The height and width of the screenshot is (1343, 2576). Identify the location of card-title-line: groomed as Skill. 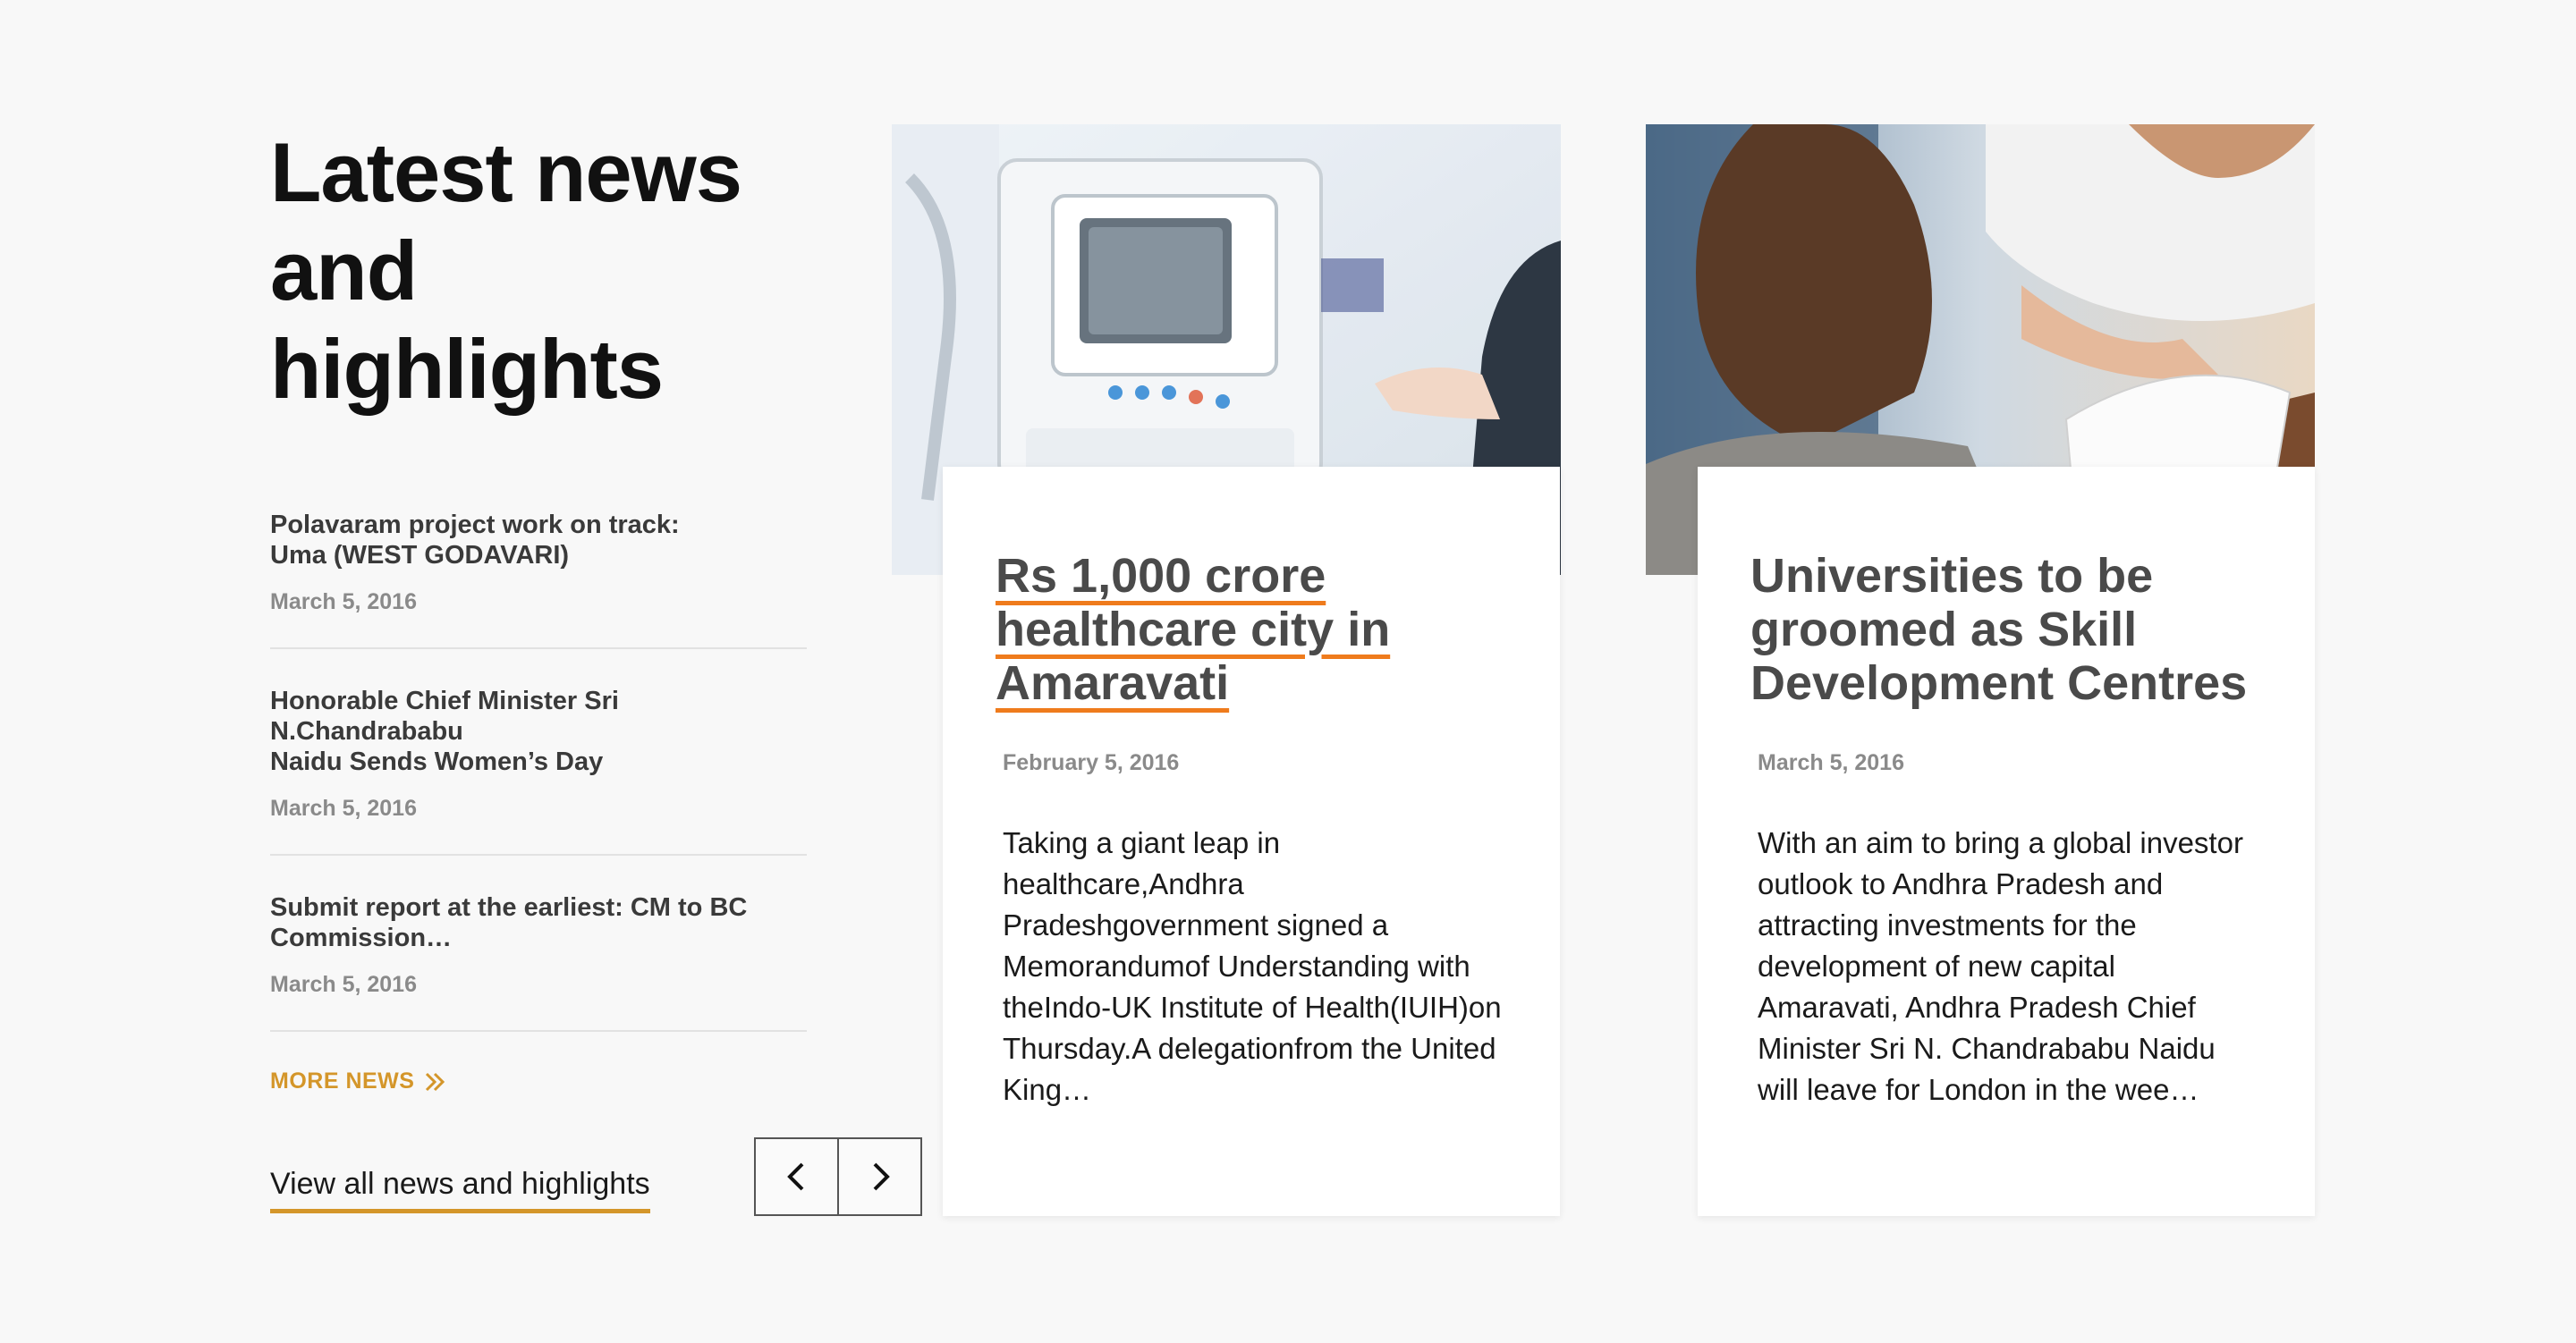
(1943, 629).